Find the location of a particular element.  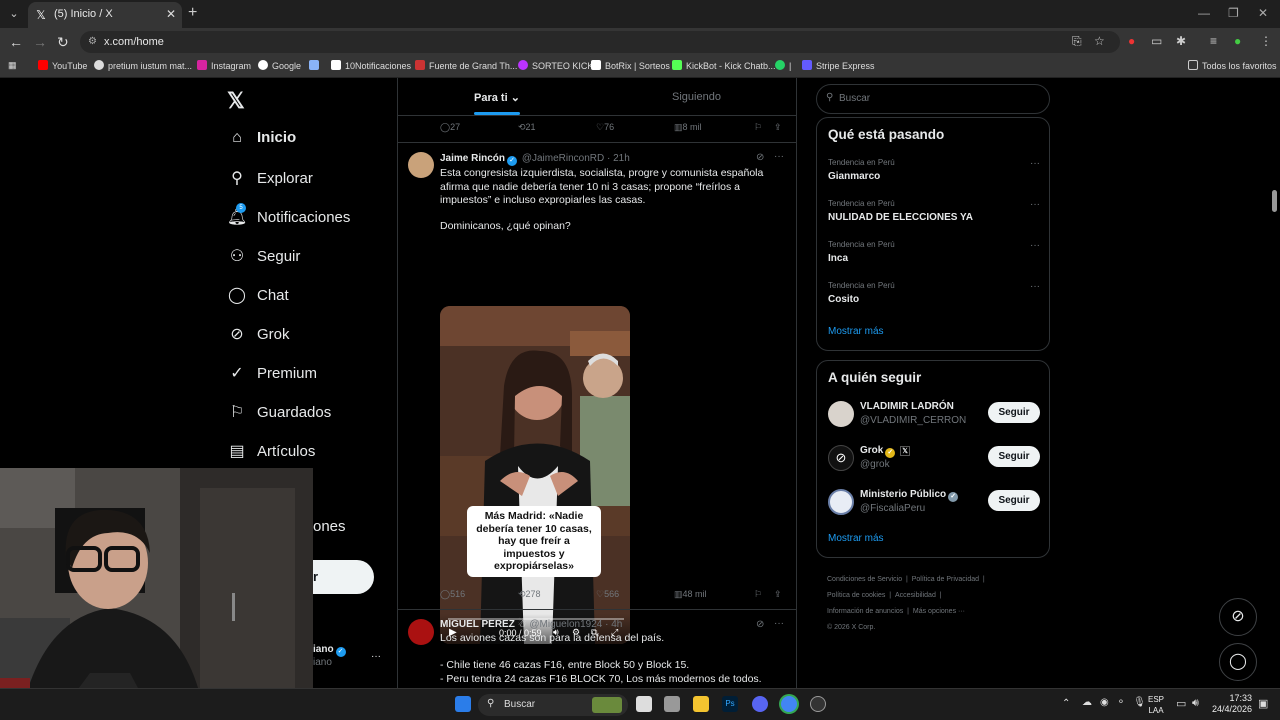

trend-item: Tendencia en Perú Cosito ··· is located at coordinates (934, 293).